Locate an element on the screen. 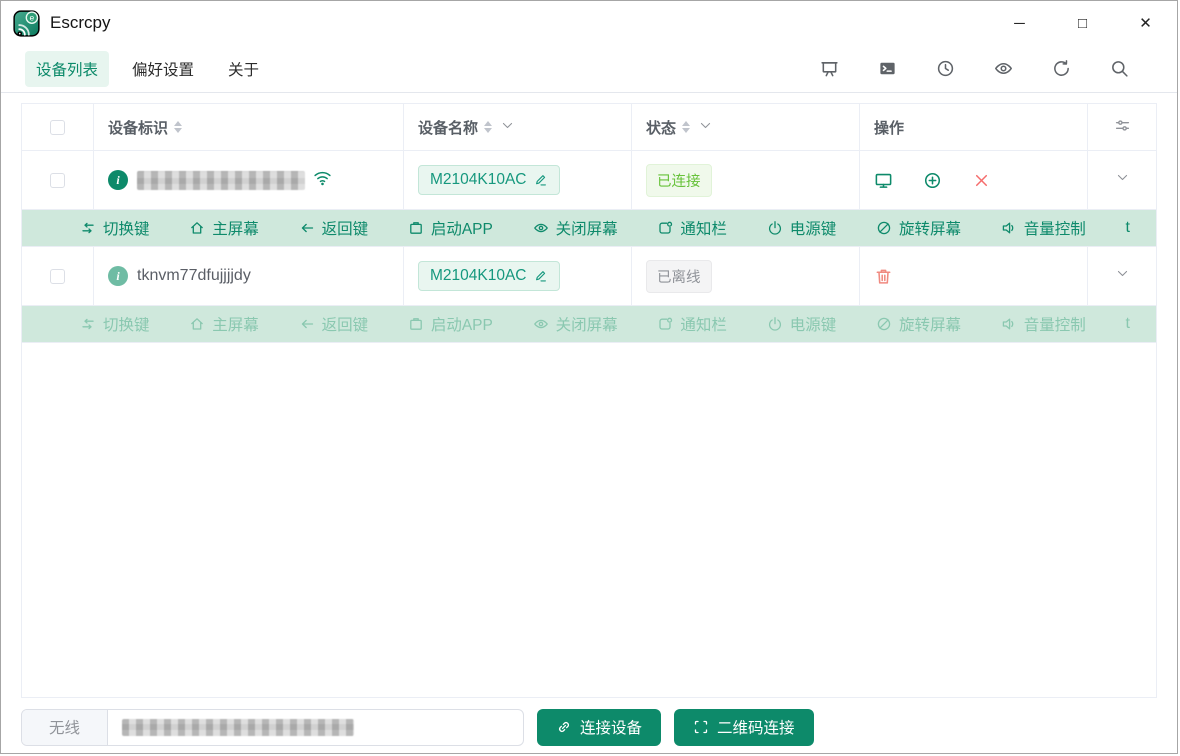  table-row: i M2104K10AC 已连接 is located at coordinates (589, 180).